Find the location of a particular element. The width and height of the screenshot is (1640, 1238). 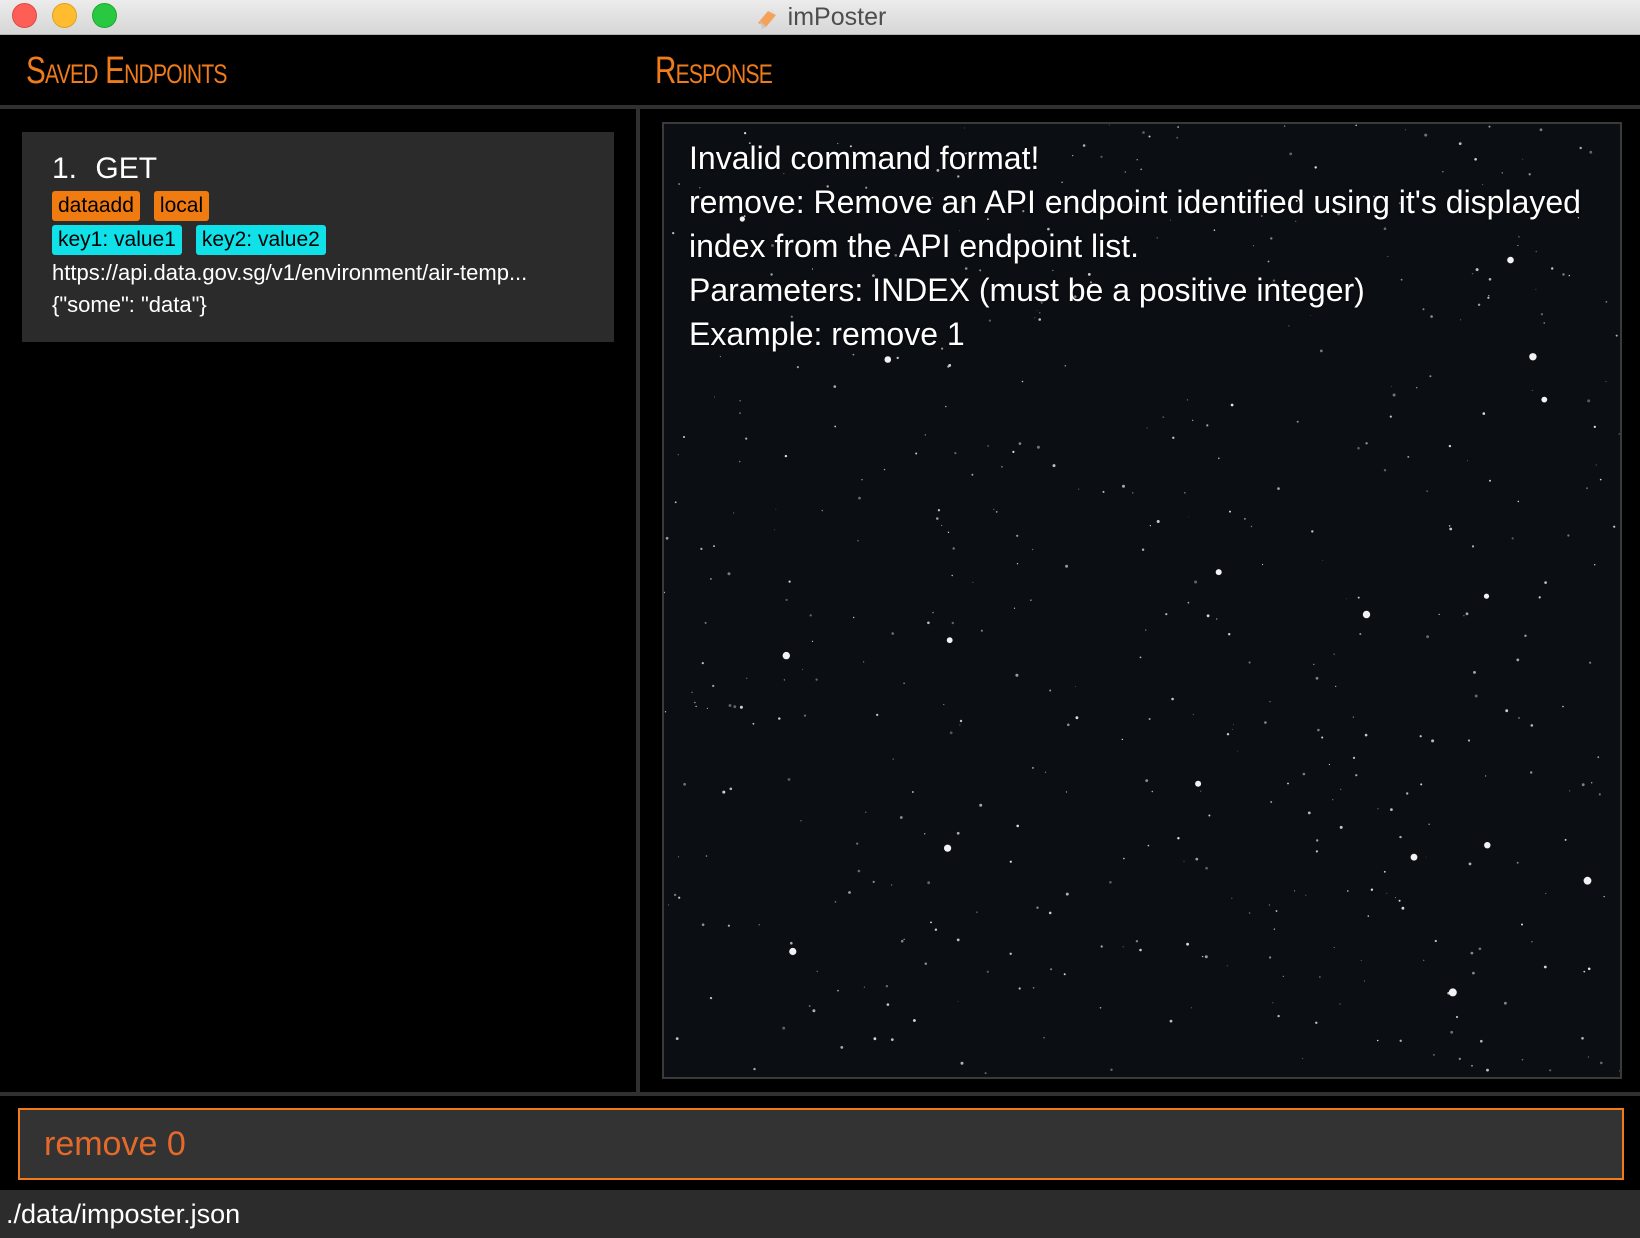

tag-badge: local is located at coordinates (181, 206).